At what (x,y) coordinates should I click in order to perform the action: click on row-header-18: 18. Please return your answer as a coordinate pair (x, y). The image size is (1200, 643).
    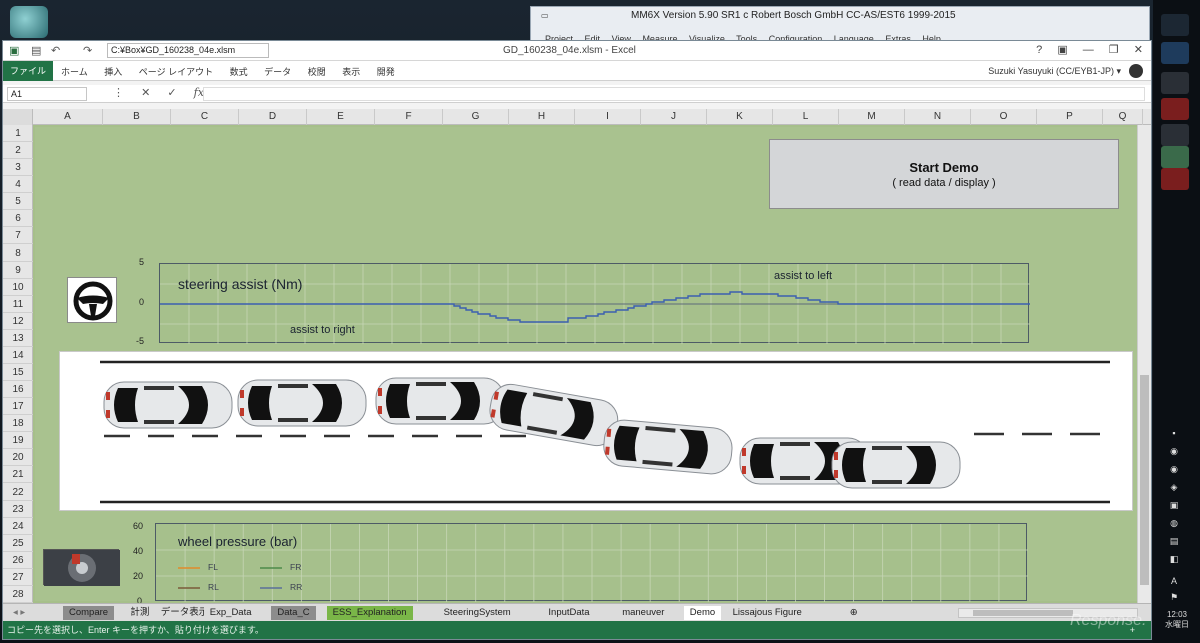
    Looking at the image, I should click on (18, 424).